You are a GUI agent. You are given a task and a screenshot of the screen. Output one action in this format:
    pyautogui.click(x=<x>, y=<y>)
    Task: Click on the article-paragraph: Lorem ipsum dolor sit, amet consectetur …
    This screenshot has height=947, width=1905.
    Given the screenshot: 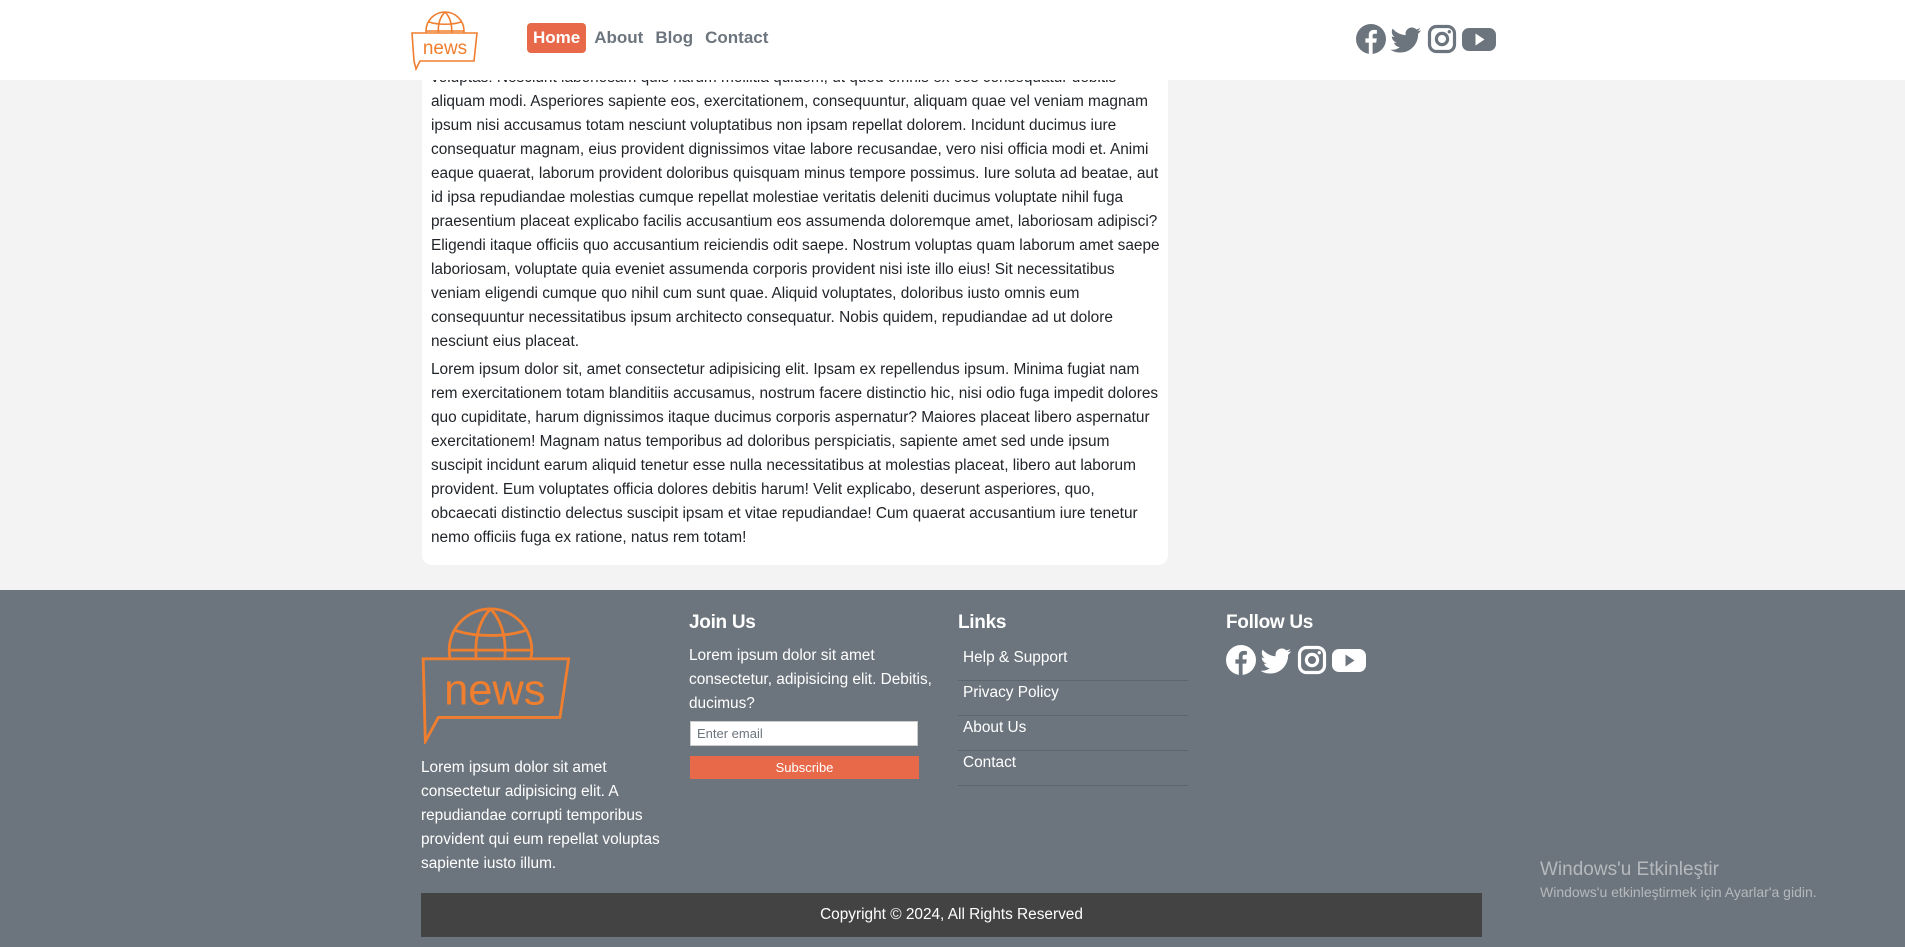 What is the action you would take?
    pyautogui.click(x=795, y=453)
    